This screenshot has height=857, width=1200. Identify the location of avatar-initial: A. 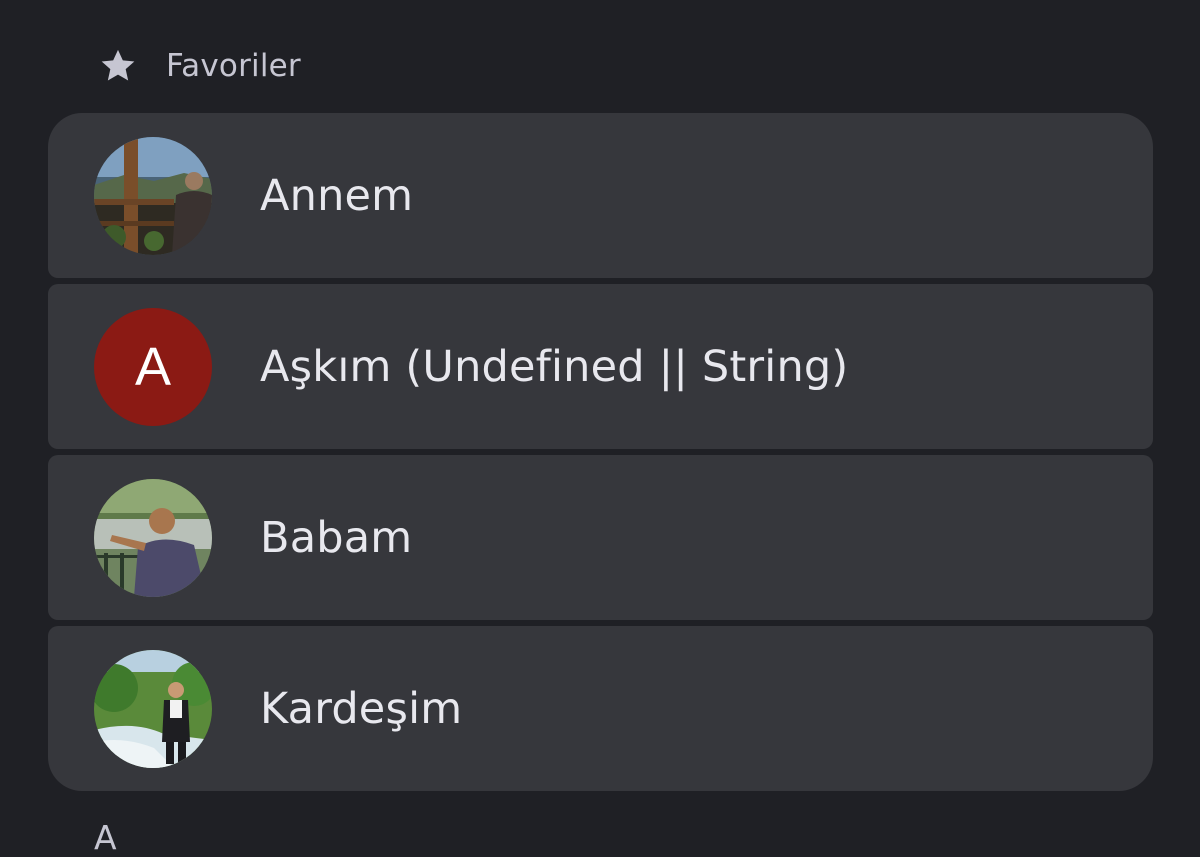
(153, 367).